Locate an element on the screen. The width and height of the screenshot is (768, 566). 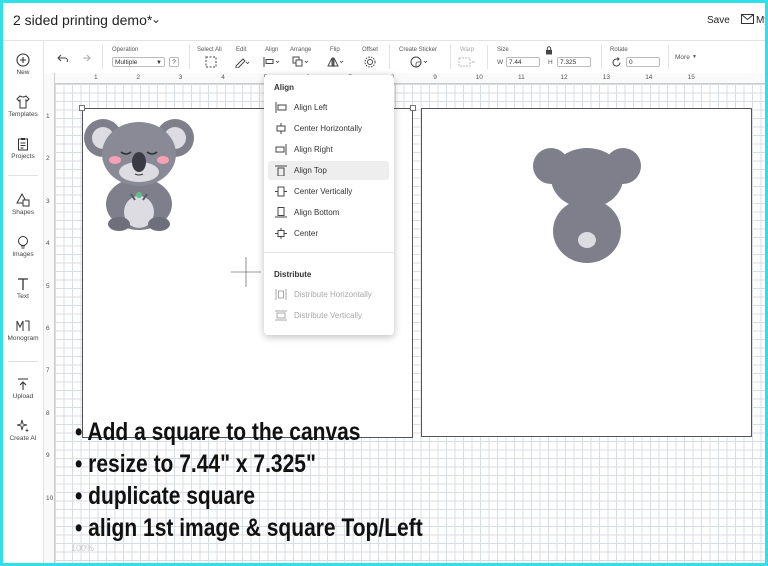
sidebar-item-upload: Upload is located at coordinates (23, 388).